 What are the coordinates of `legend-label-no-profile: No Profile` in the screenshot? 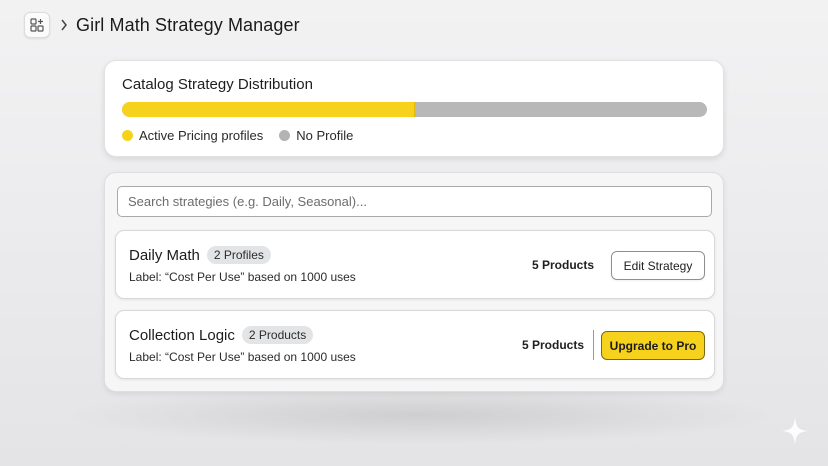 It's located at (325, 135).